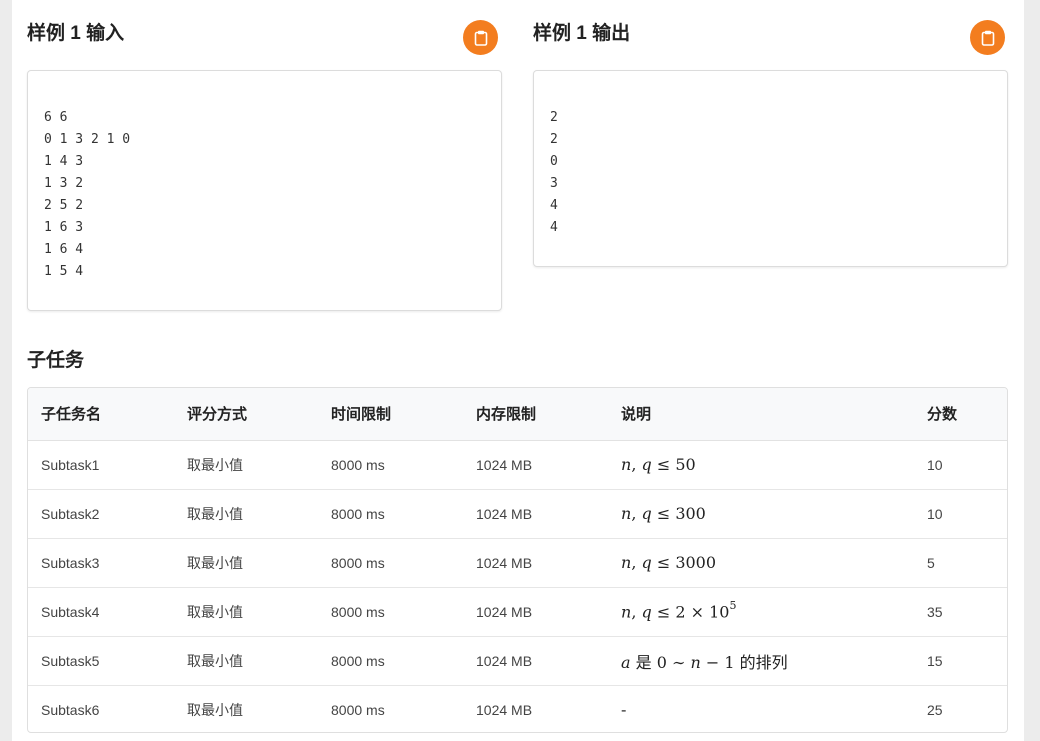 This screenshot has height=741, width=1040. Describe the element at coordinates (960, 611) in the screenshot. I see `subtask-score: 35` at that location.